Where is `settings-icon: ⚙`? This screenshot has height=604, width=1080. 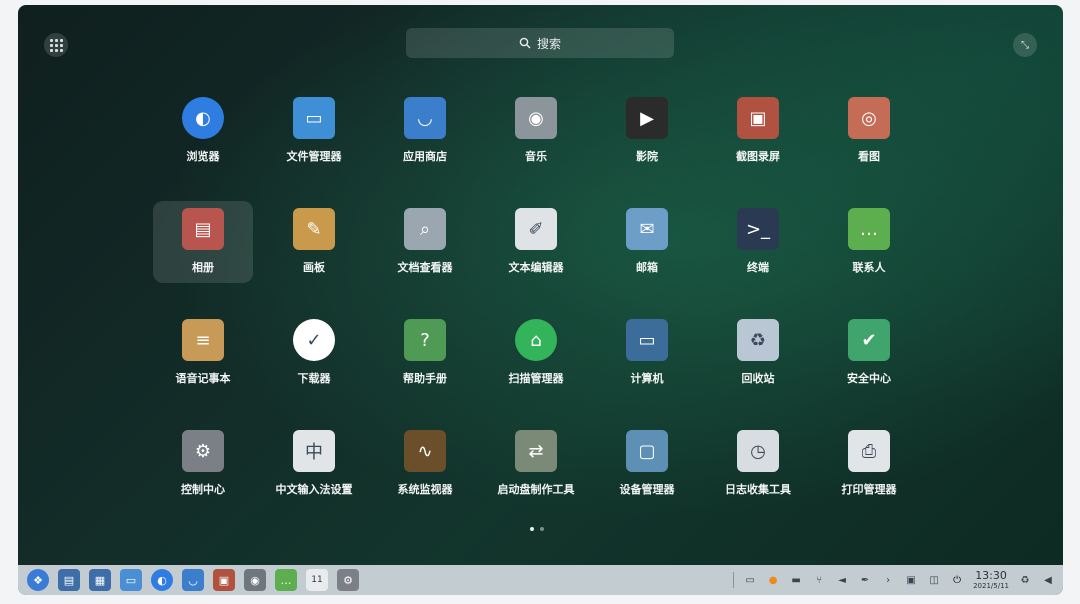
settings-icon: ⚙ is located at coordinates (348, 580).